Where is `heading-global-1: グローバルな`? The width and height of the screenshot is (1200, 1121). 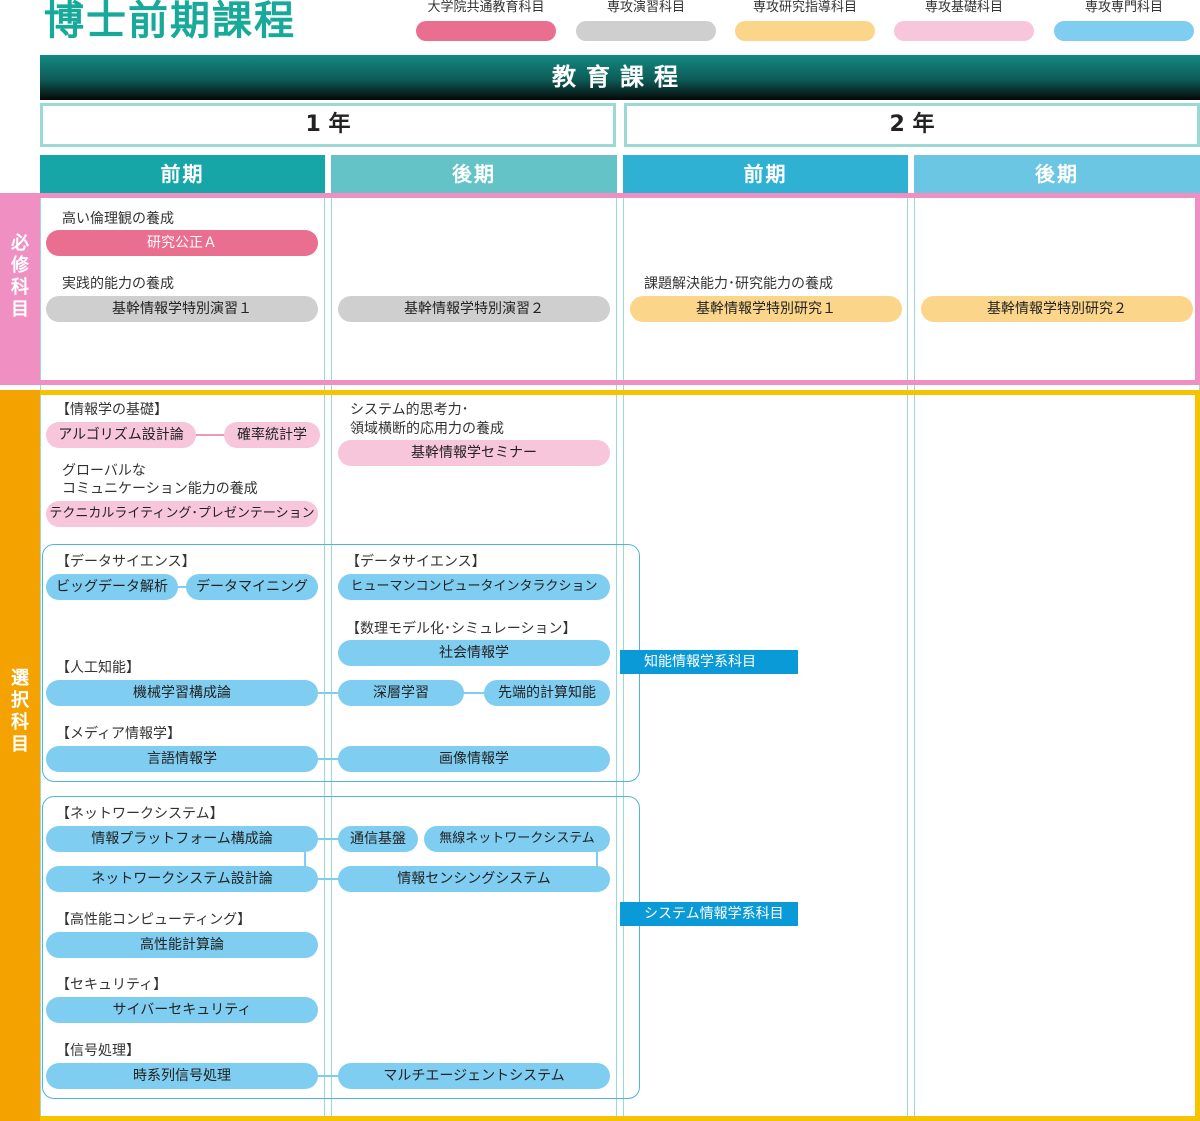
heading-global-1: グローバルな is located at coordinates (104, 471).